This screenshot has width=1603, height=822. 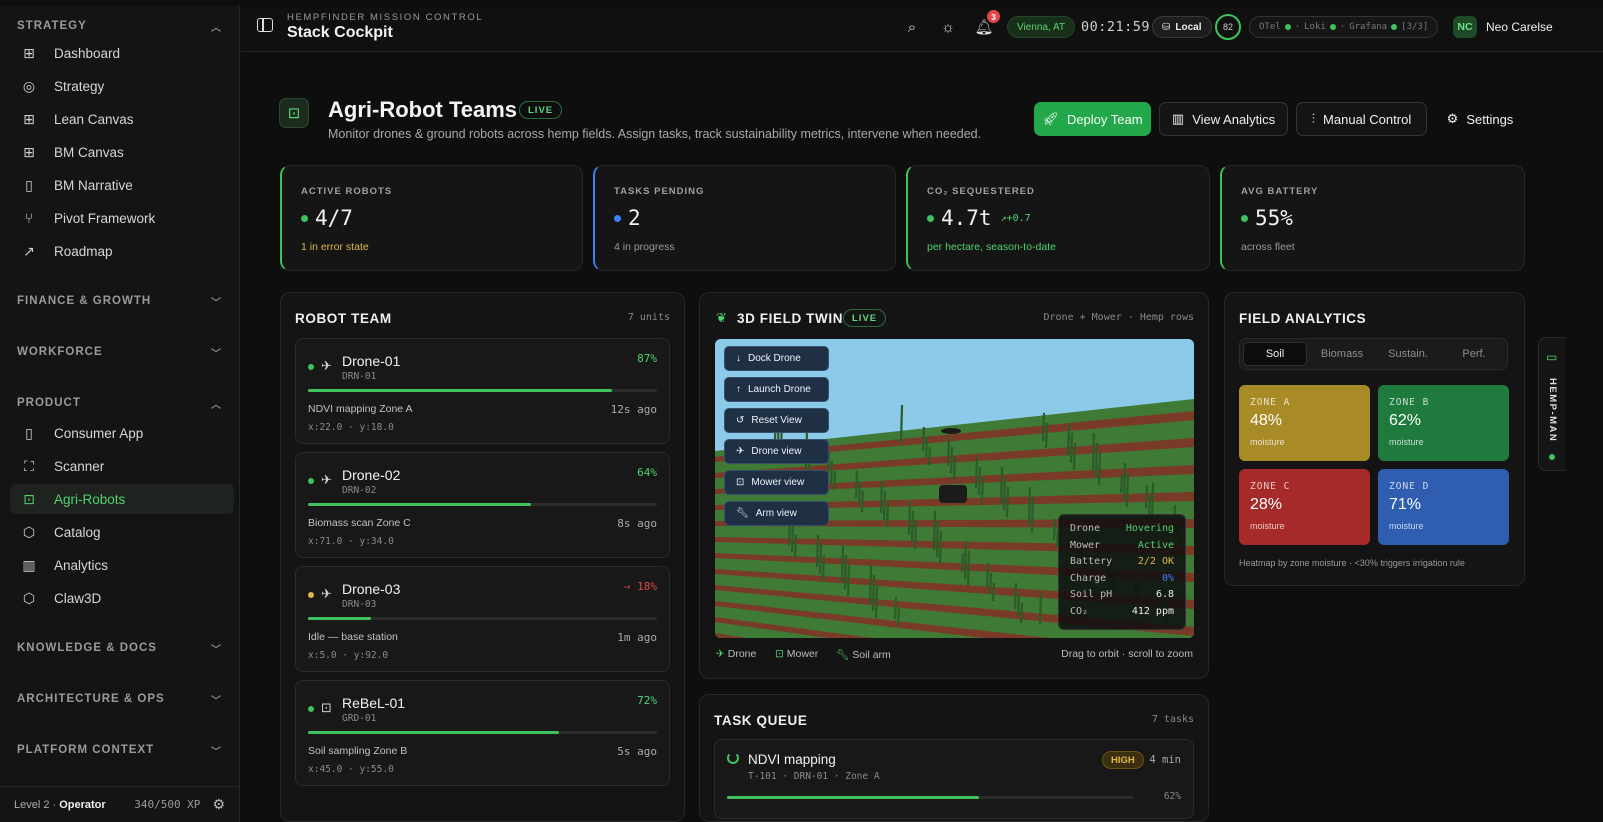 What do you see at coordinates (119, 699) in the screenshot?
I see `section-architecture-header: ARCHITECTURE & OPS ﹀` at bounding box center [119, 699].